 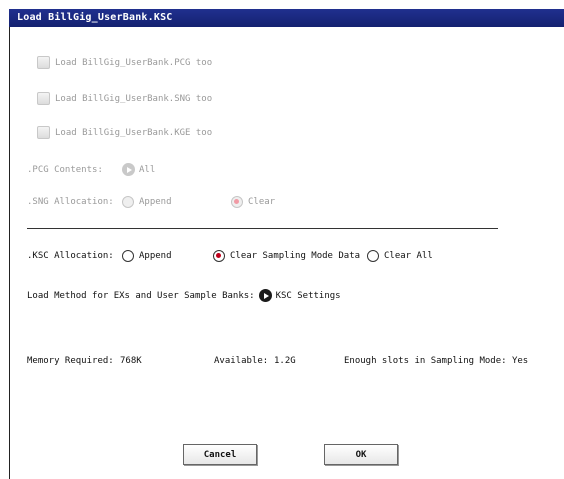 I want to click on ksc-clear-all-option: Clear All, so click(x=400, y=256).